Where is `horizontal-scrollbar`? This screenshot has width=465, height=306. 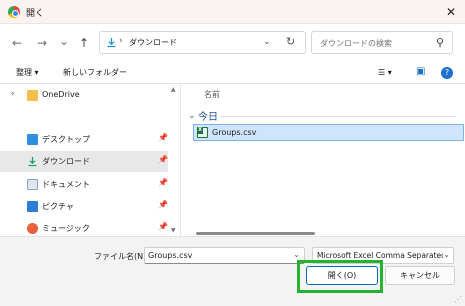 horizontal-scrollbar is located at coordinates (255, 233).